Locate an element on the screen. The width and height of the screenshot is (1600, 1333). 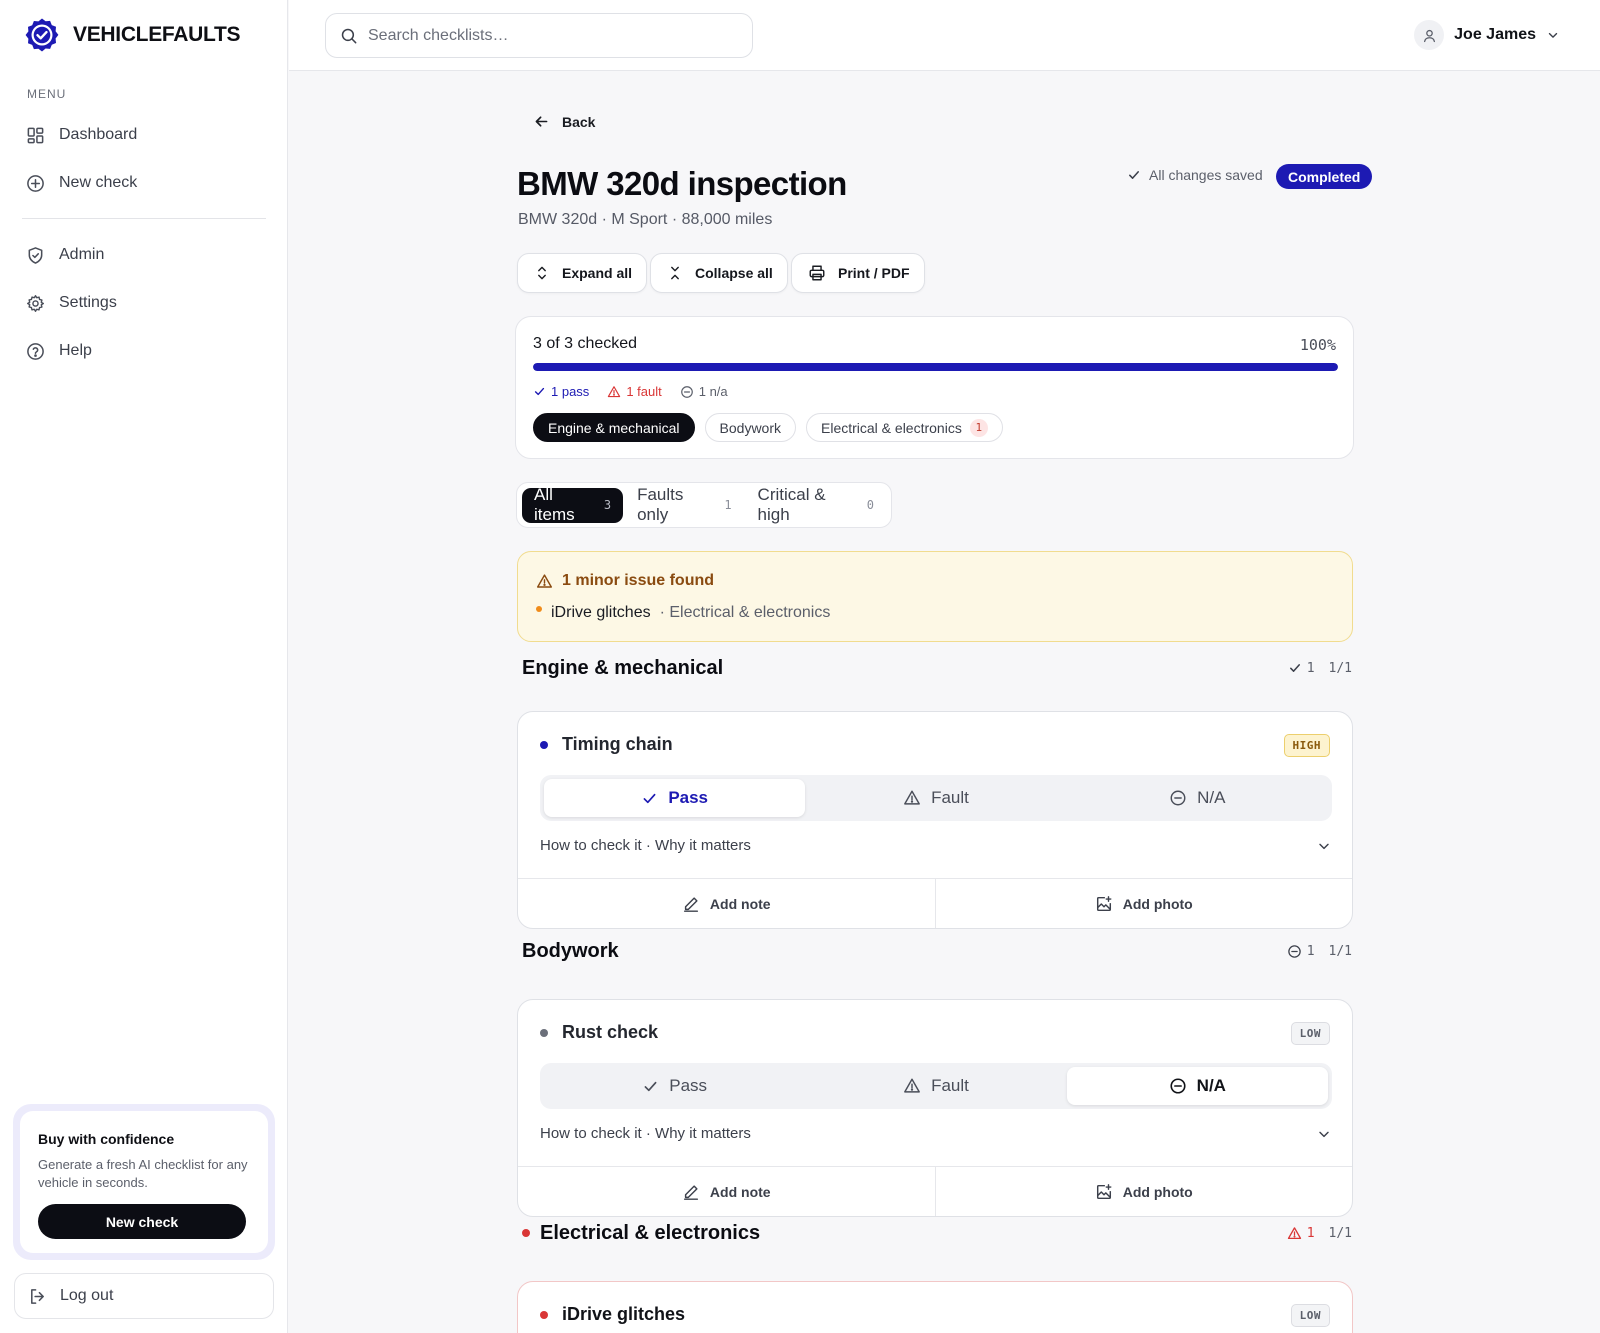
brand-name: VEHICLEFAULTS is located at coordinates (157, 34).